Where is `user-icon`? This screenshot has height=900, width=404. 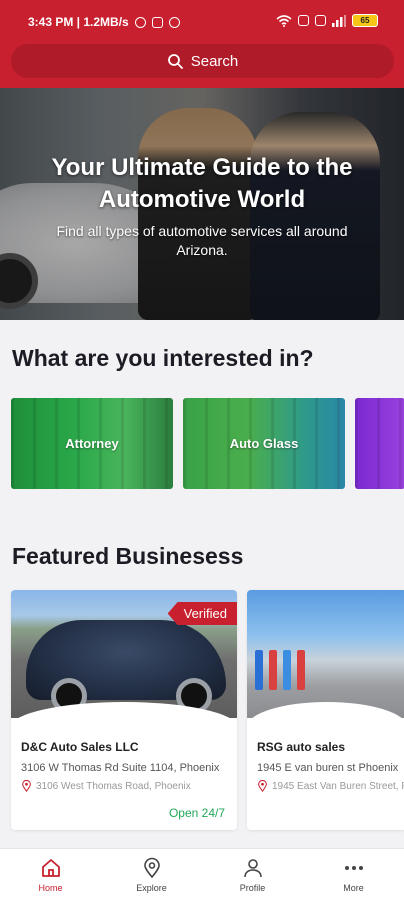
user-icon is located at coordinates (252, 867).